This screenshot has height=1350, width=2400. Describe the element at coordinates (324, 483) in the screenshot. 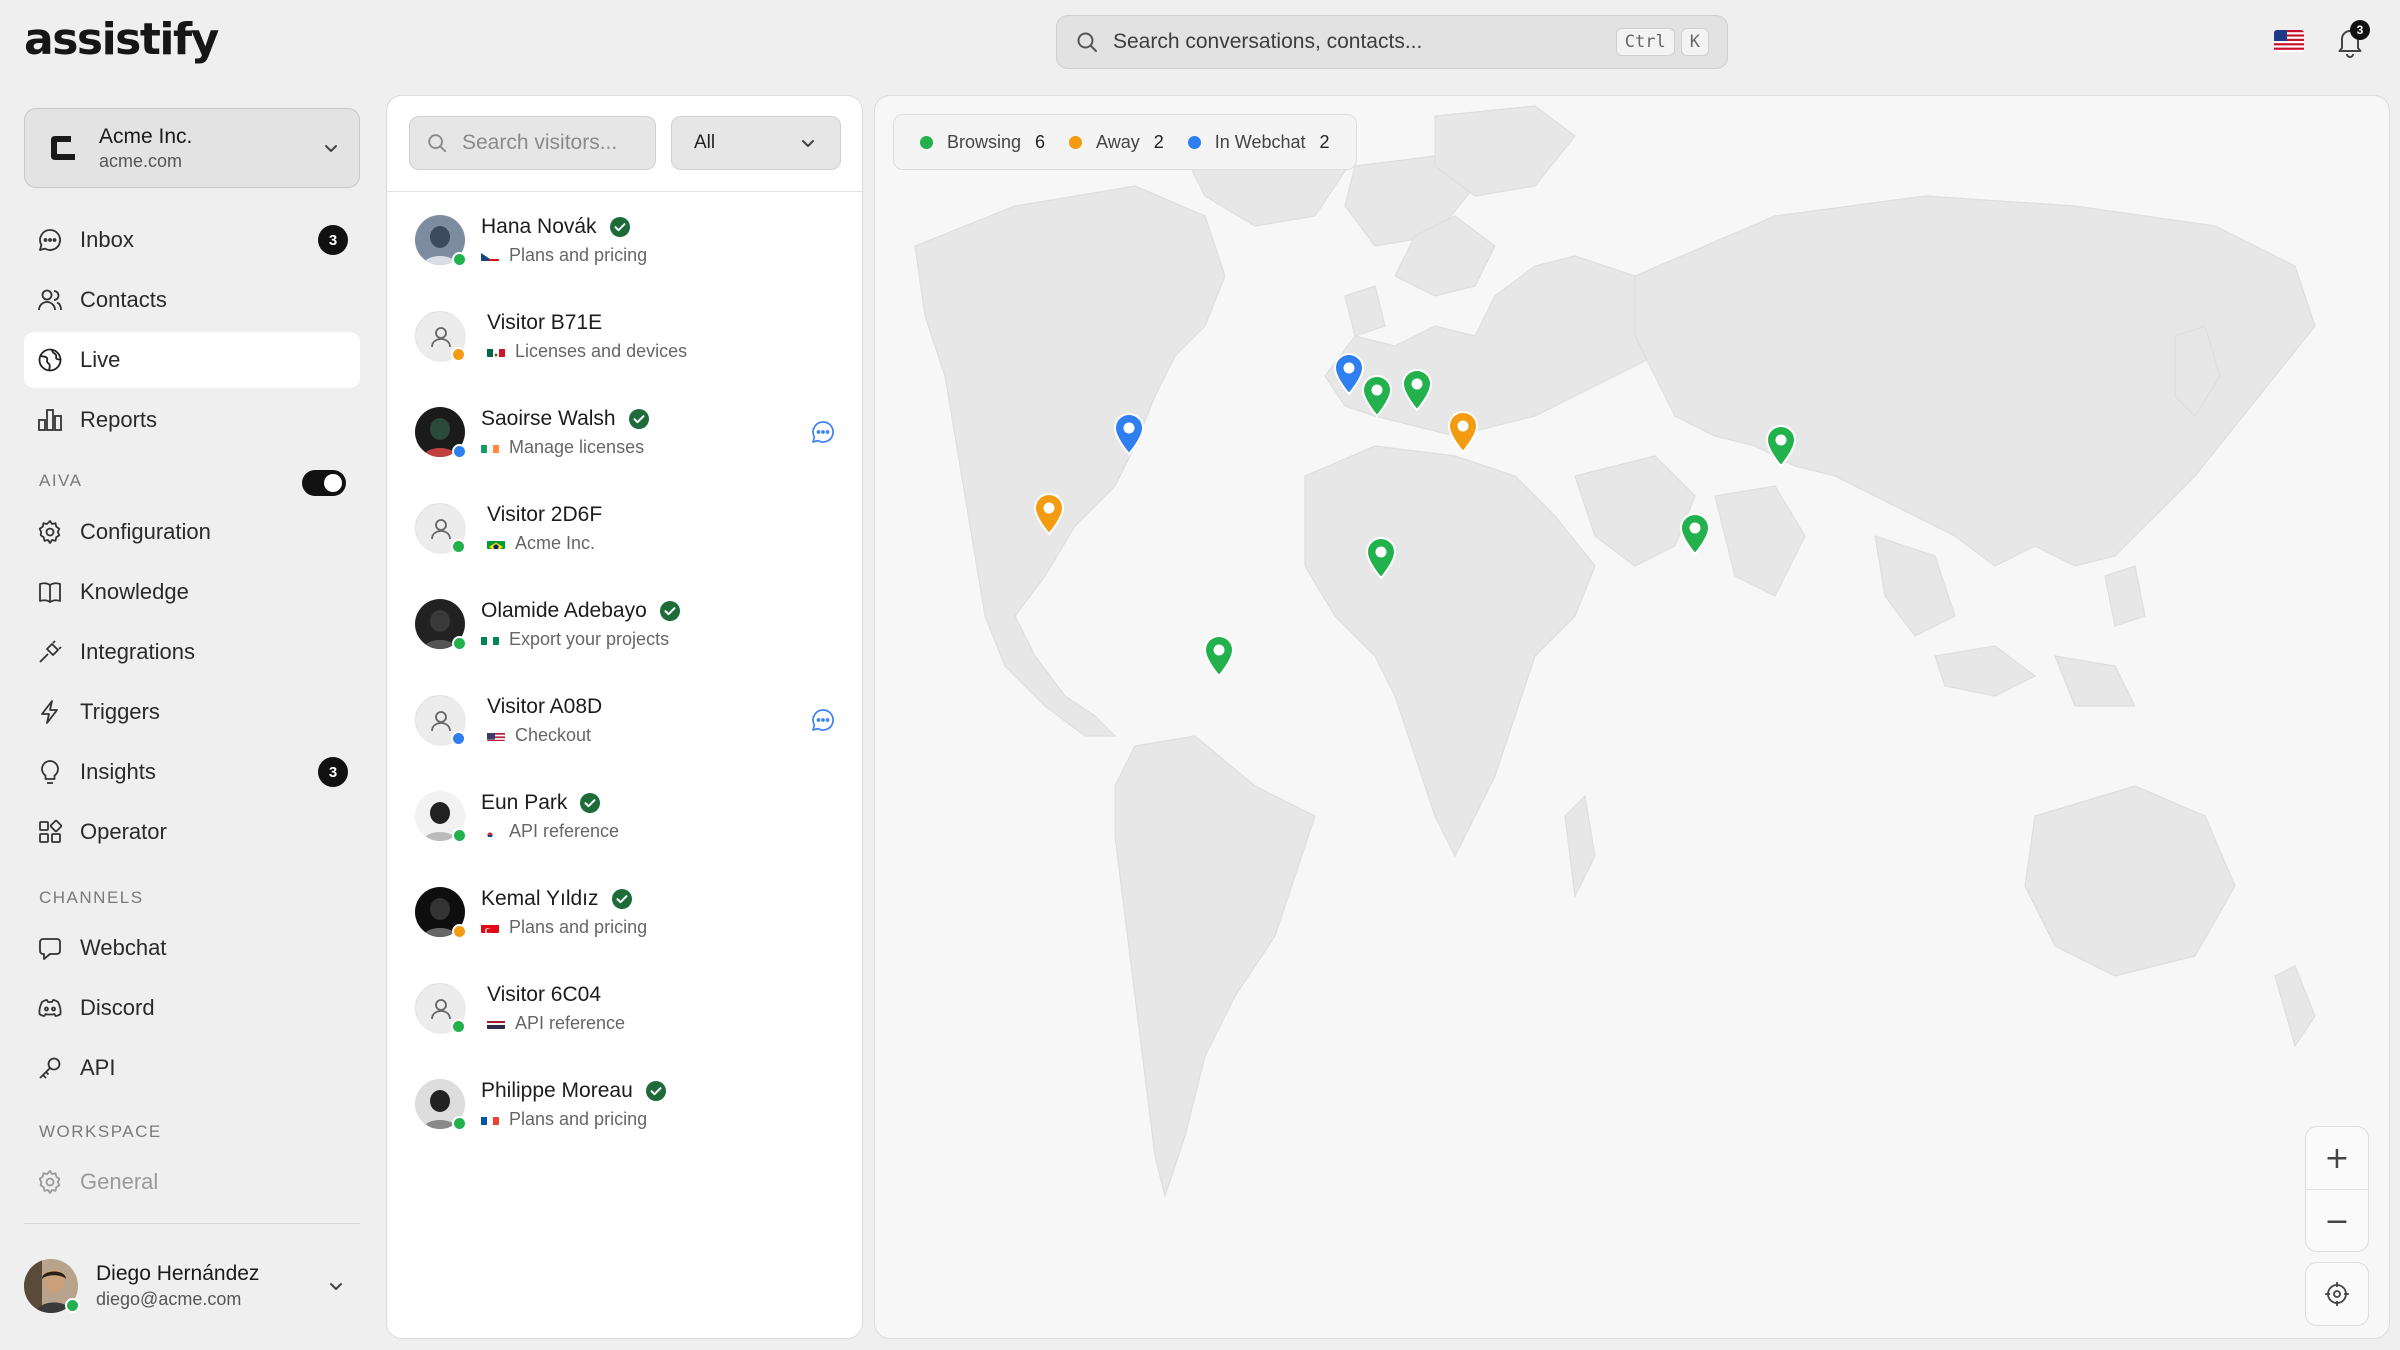

I see `aiva-toggle` at that location.